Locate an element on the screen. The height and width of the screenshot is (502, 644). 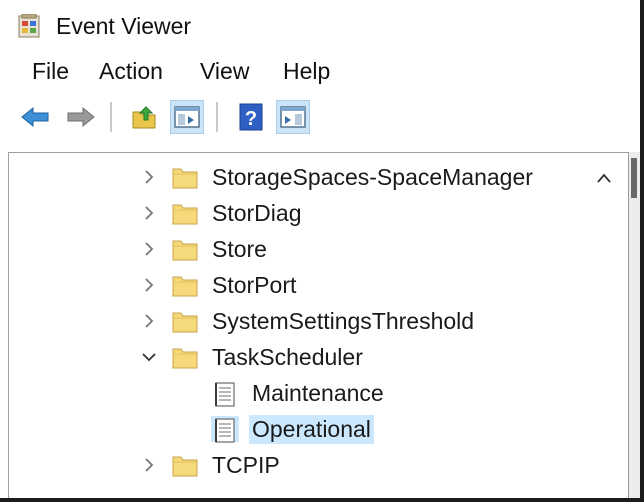
tree-item-maintenance: Maintenance is located at coordinates (309, 393).